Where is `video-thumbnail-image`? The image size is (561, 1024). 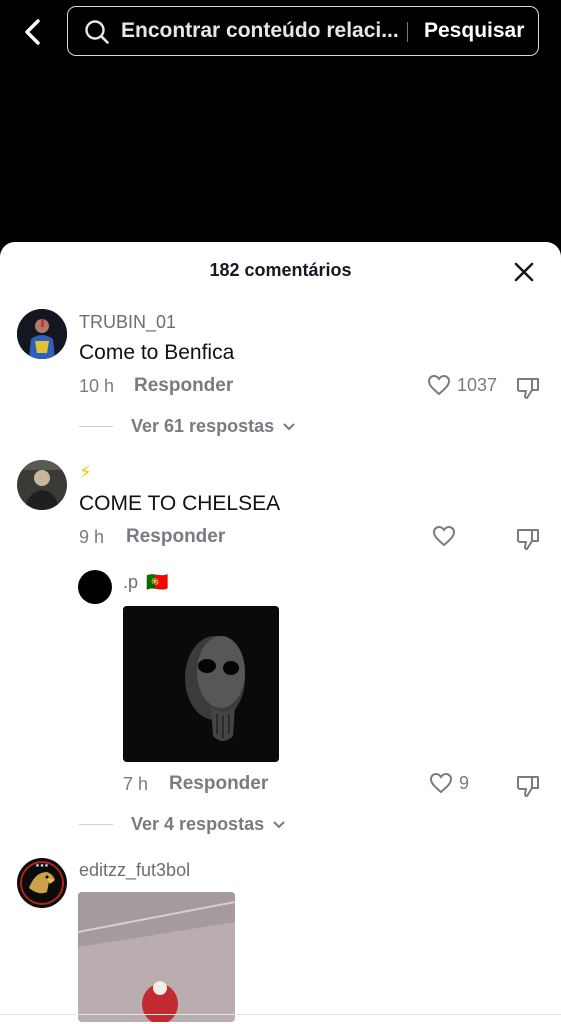
video-thumbnail-image is located at coordinates (156, 957).